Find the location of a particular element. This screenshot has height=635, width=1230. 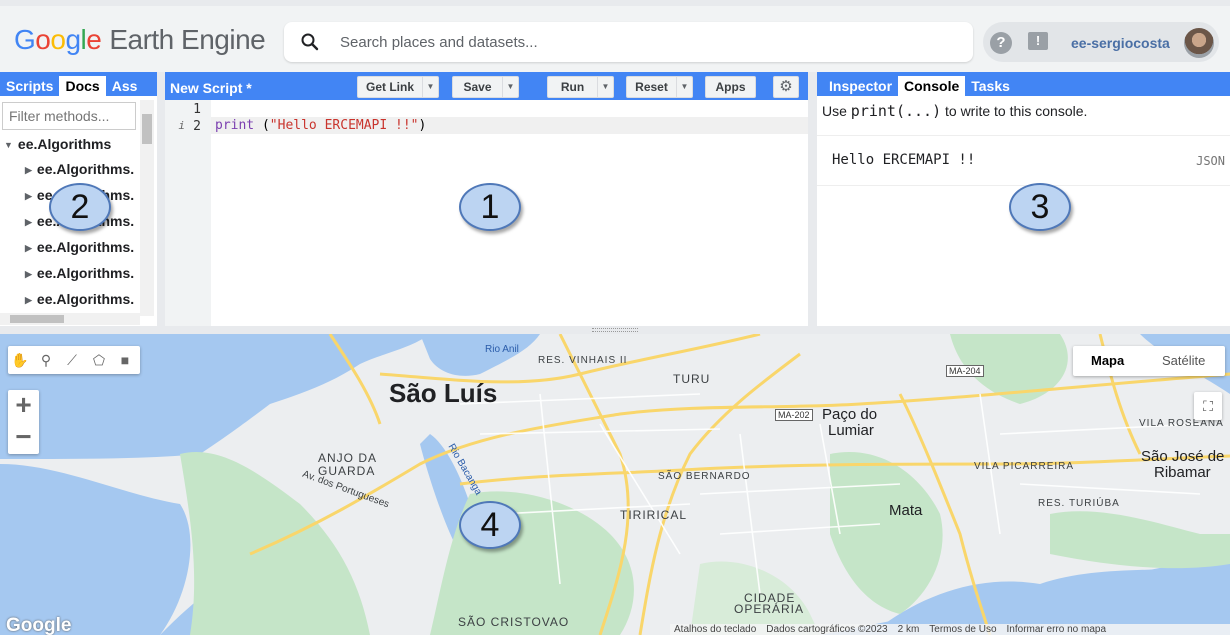

button-label: Apps is located at coordinates (730, 87).